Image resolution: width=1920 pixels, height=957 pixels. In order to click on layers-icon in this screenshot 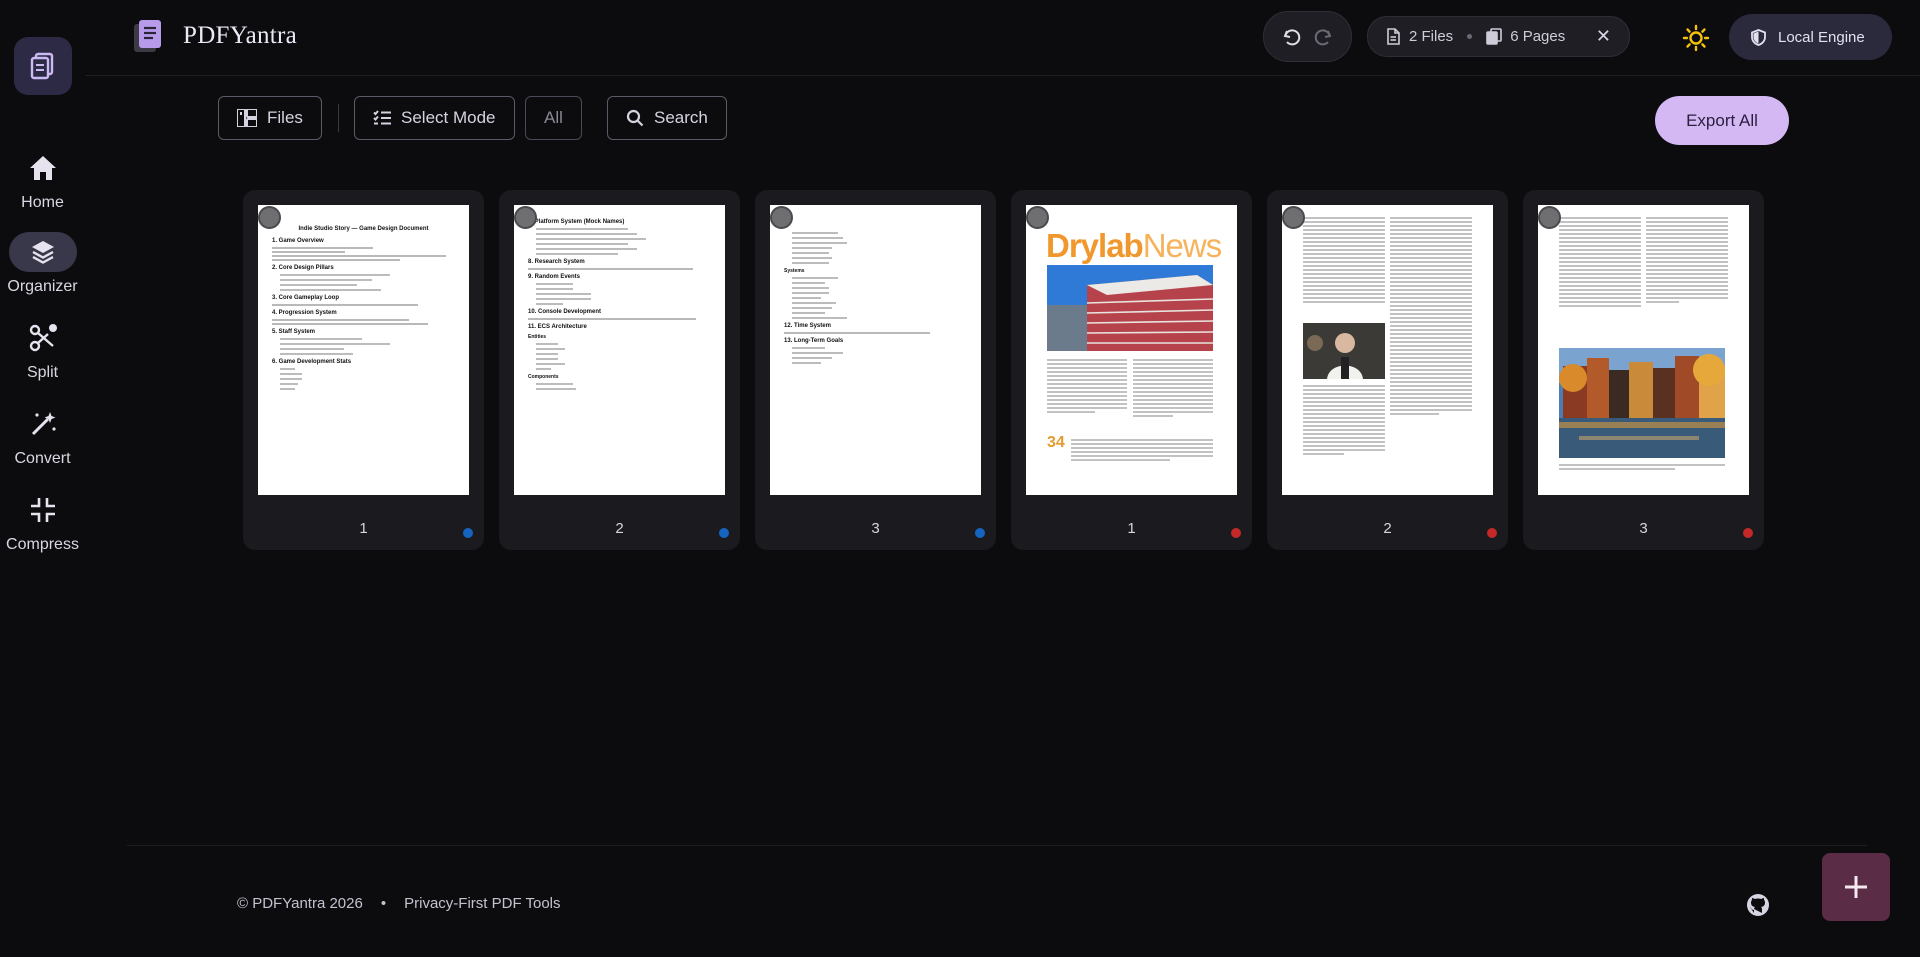, I will do `click(42, 252)`.